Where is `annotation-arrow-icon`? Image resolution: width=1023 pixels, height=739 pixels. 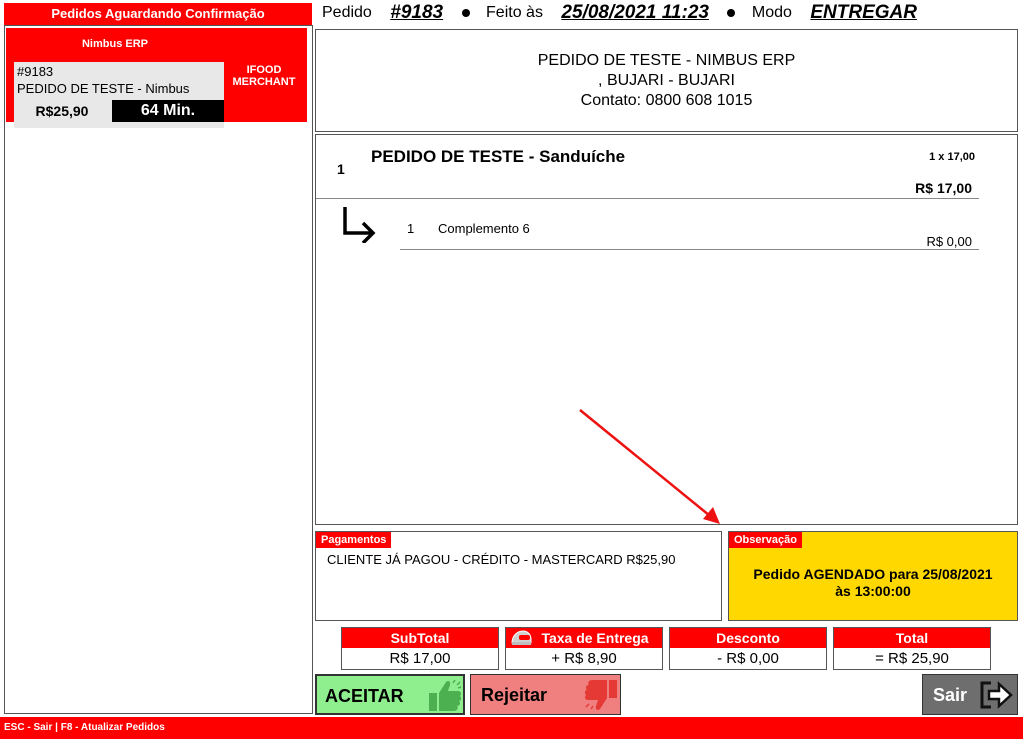 annotation-arrow-icon is located at coordinates (649, 466).